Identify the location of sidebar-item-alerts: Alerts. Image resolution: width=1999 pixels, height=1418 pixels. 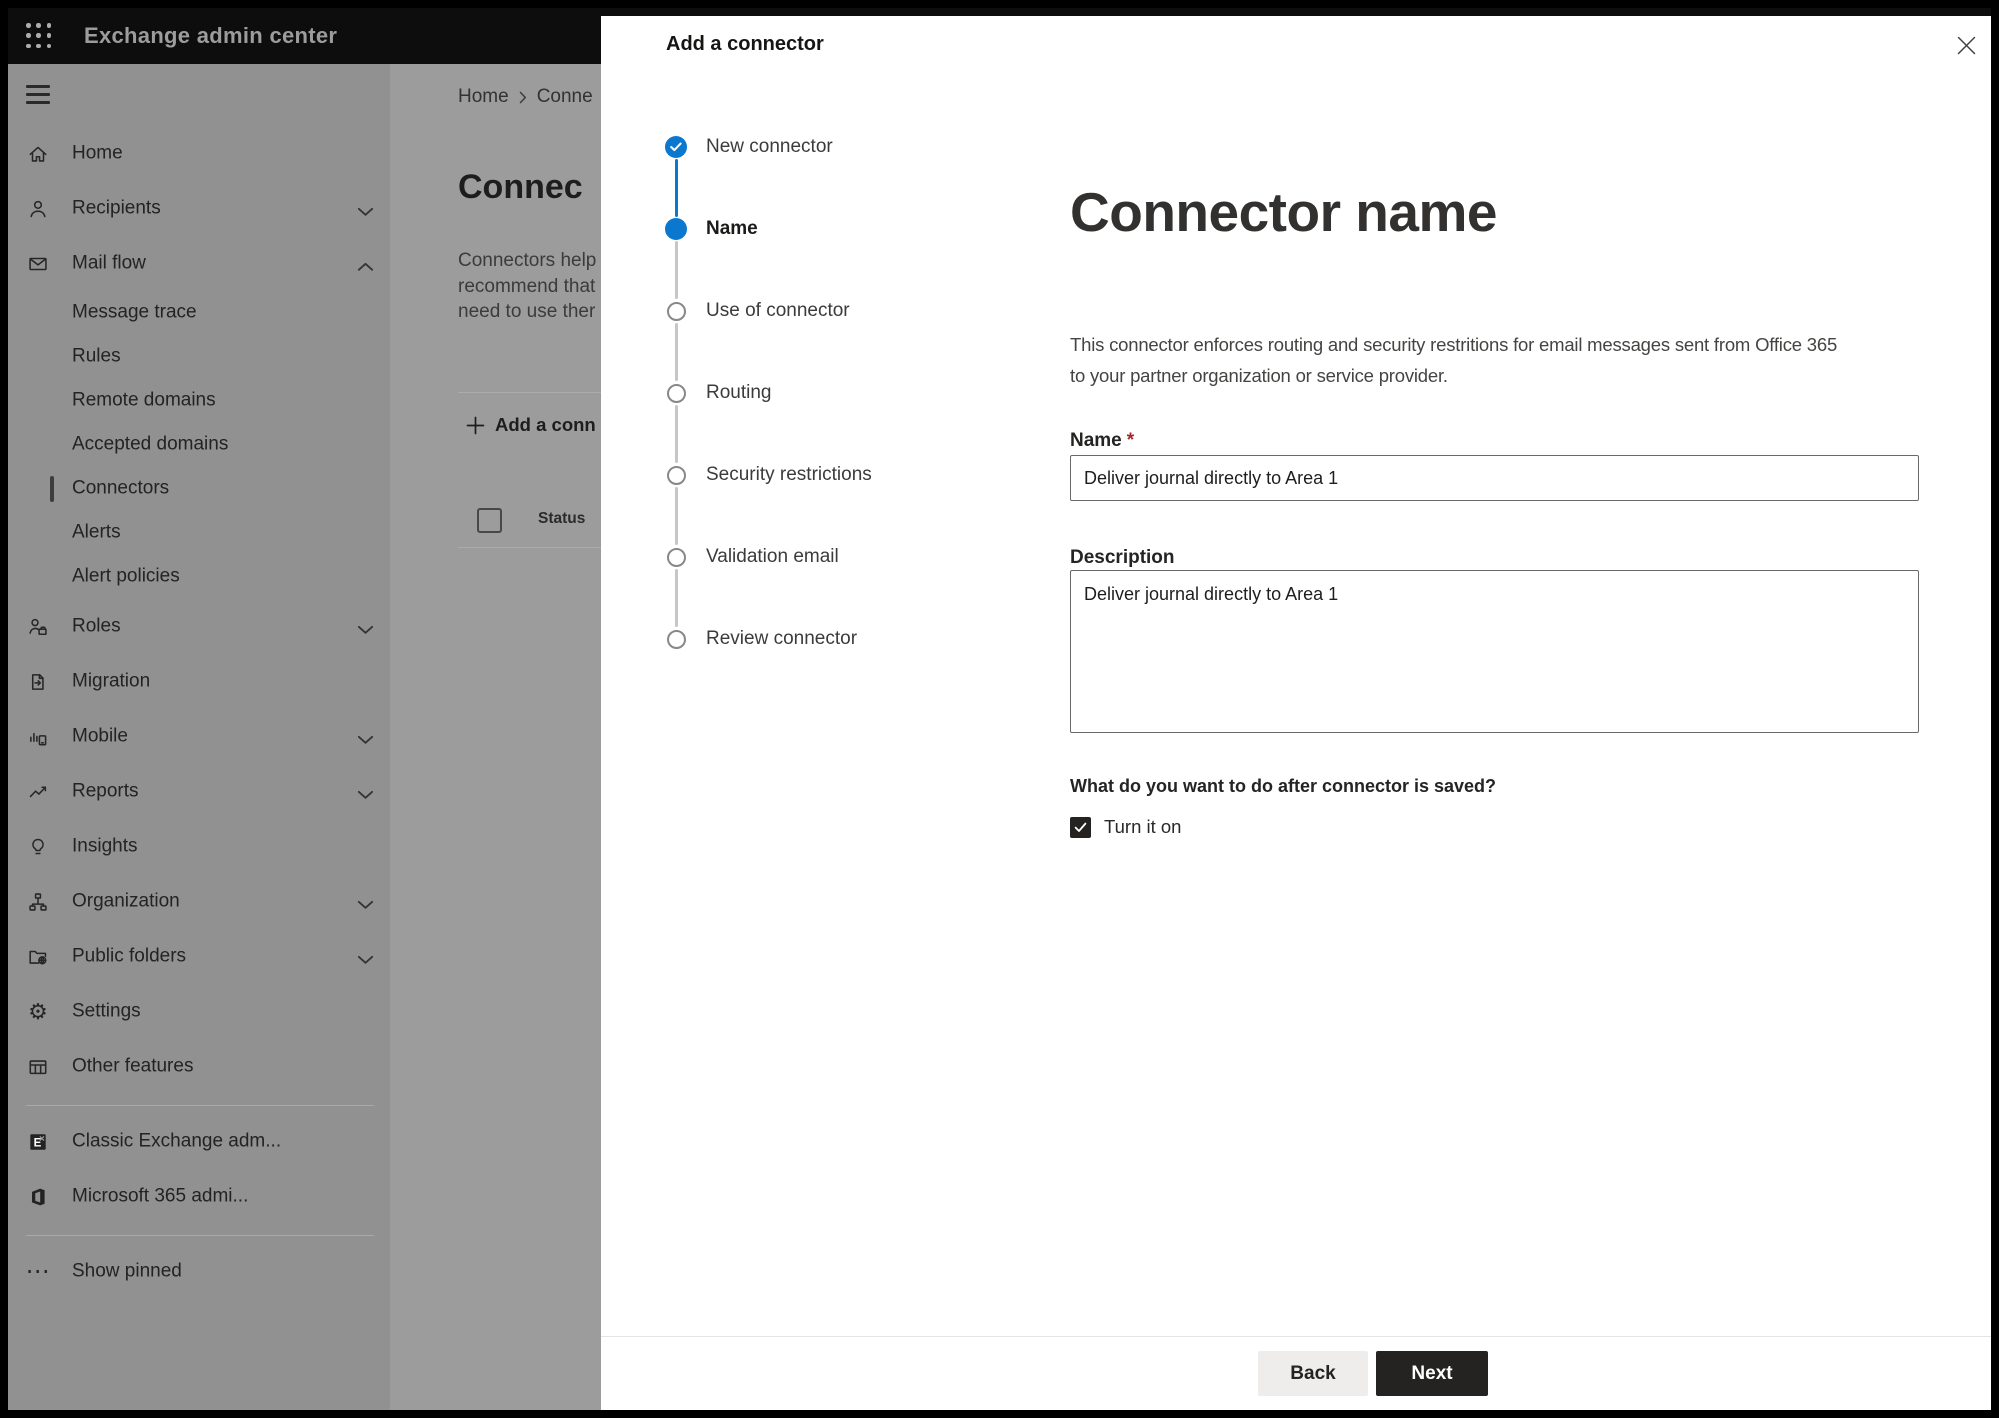
(199, 533).